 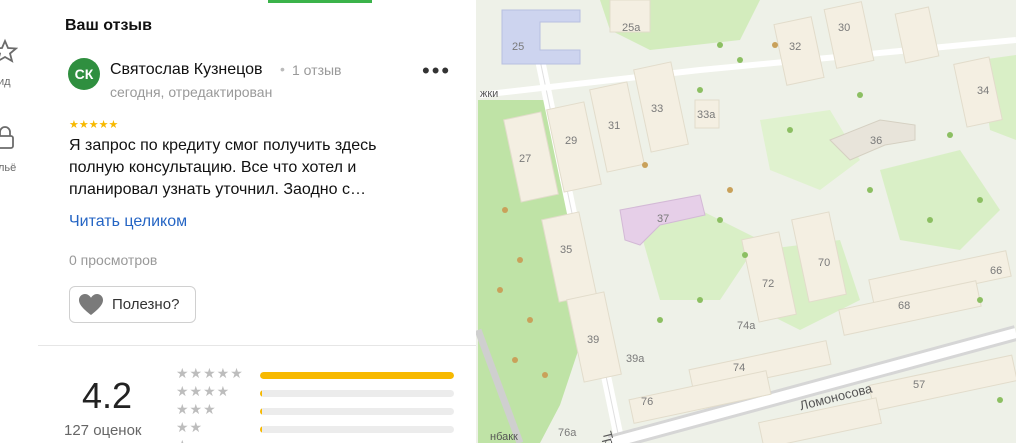 What do you see at coordinates (631, 28) in the screenshot?
I see `house-number: 25а` at bounding box center [631, 28].